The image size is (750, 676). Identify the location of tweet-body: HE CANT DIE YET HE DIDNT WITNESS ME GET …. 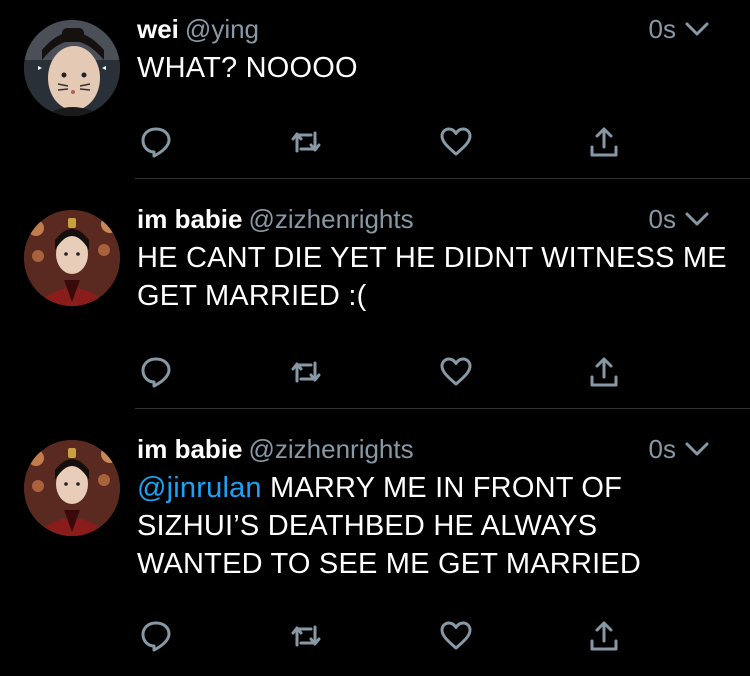
(432, 277).